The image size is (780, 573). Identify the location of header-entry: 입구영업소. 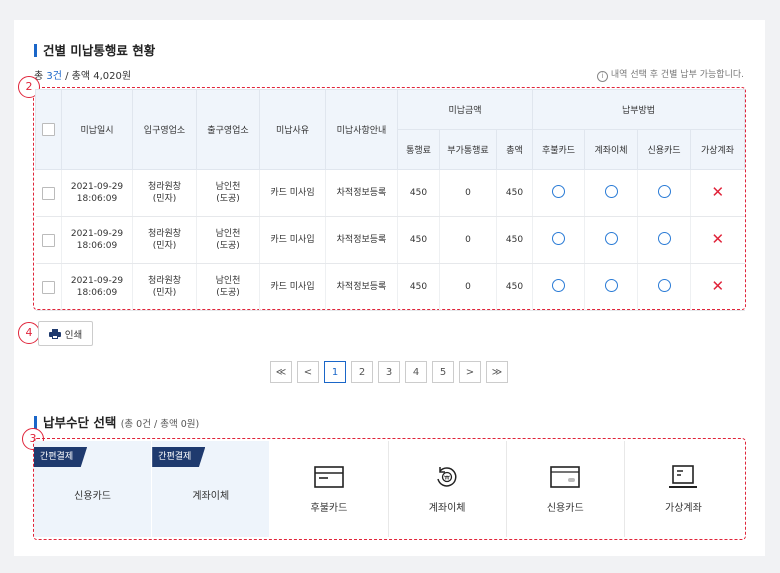
(164, 129).